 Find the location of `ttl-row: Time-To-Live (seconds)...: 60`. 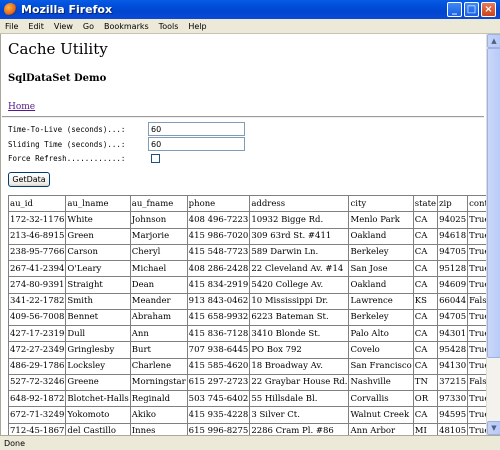

ttl-row: Time-To-Live (seconds)...: 60 is located at coordinates (126, 129).